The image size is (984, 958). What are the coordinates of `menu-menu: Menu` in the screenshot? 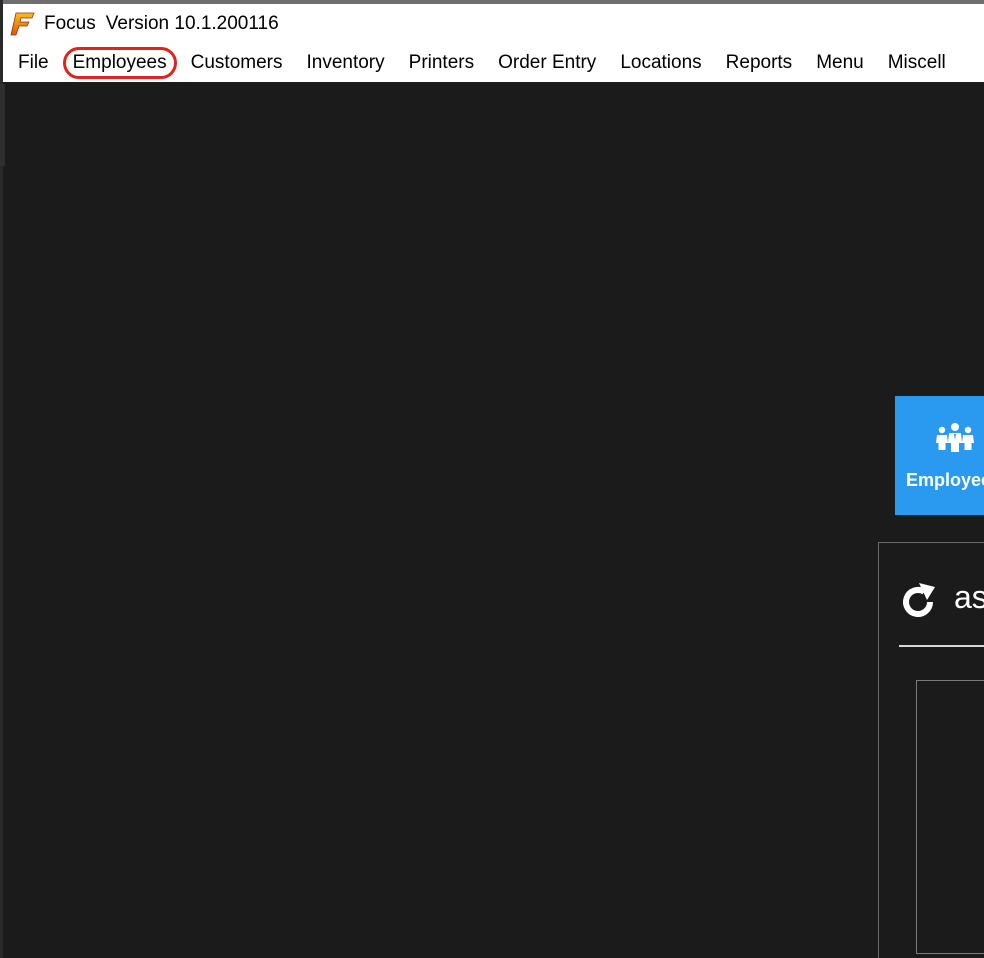 It's located at (840, 63).